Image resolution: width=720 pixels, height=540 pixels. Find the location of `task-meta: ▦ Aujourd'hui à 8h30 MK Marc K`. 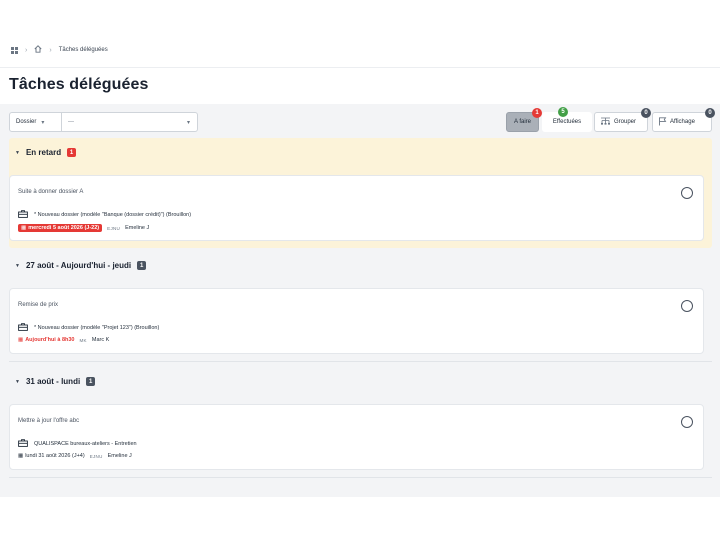

task-meta: ▦ Aujourd'hui à 8h30 MK Marc K is located at coordinates (63, 340).